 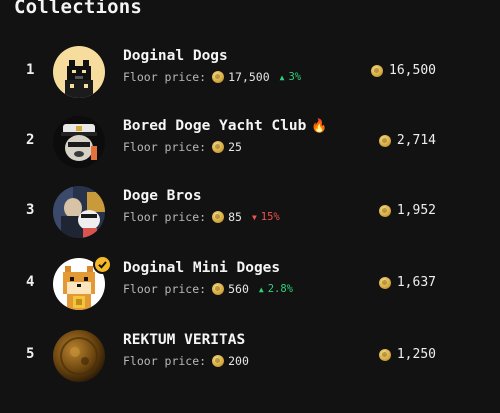 What do you see at coordinates (30, 140) in the screenshot?
I see `rank-number: 2` at bounding box center [30, 140].